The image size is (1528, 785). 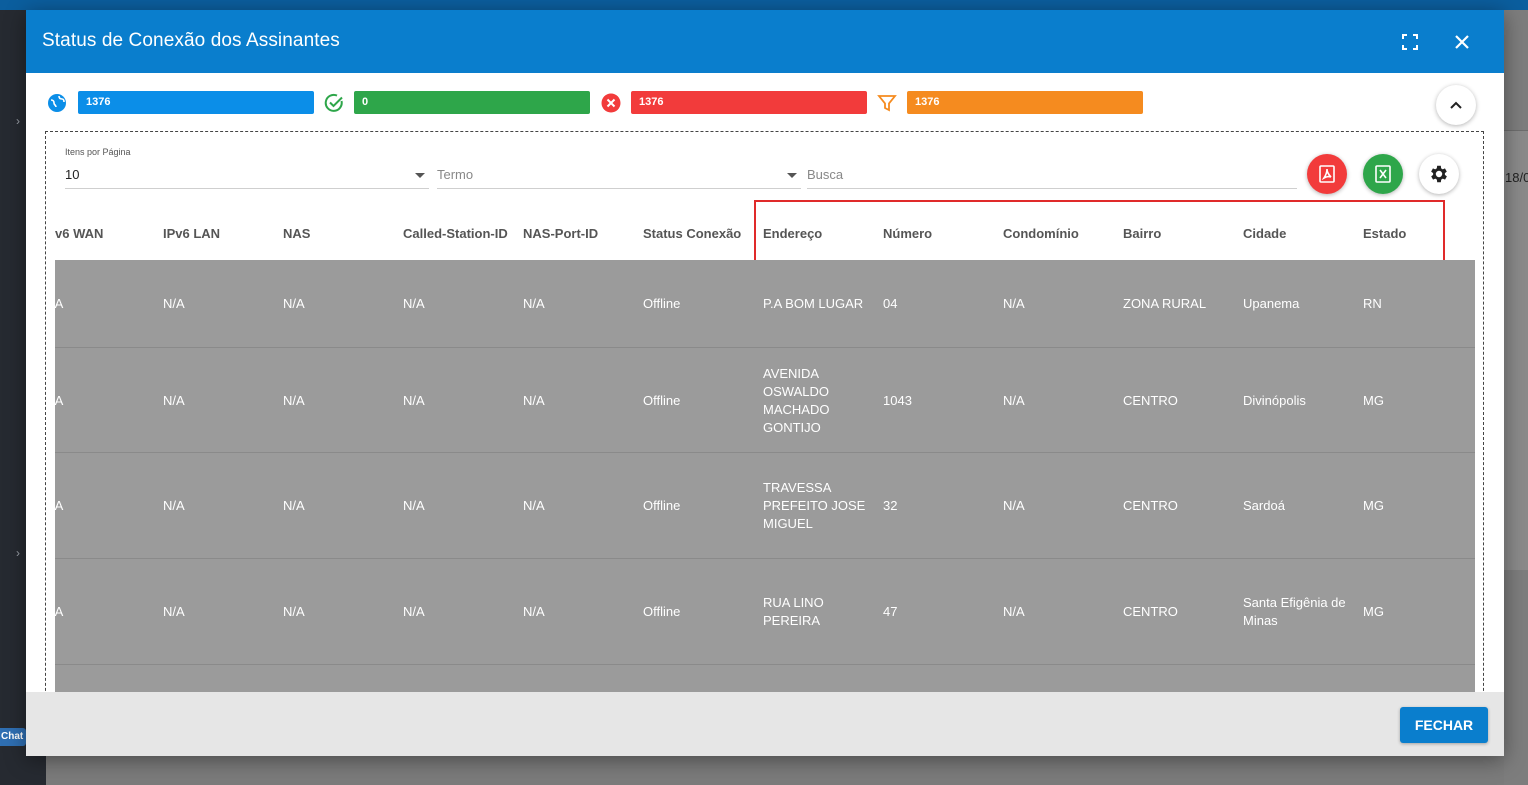 I want to click on stat-filtered-bar: 1376, so click(x=1025, y=102).